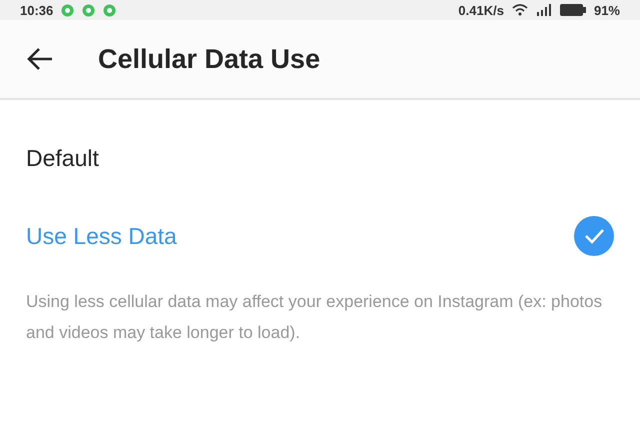  Describe the element at coordinates (40, 59) in the screenshot. I see `back-arrow-icon` at that location.